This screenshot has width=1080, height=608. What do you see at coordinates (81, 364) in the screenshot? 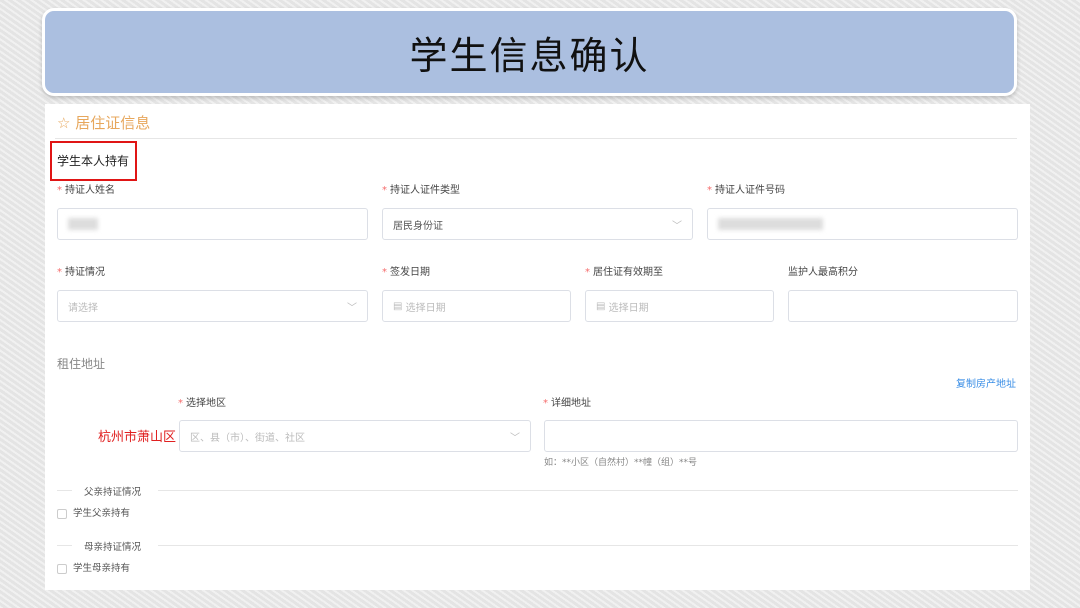
I see `address-title: 租住地址` at bounding box center [81, 364].